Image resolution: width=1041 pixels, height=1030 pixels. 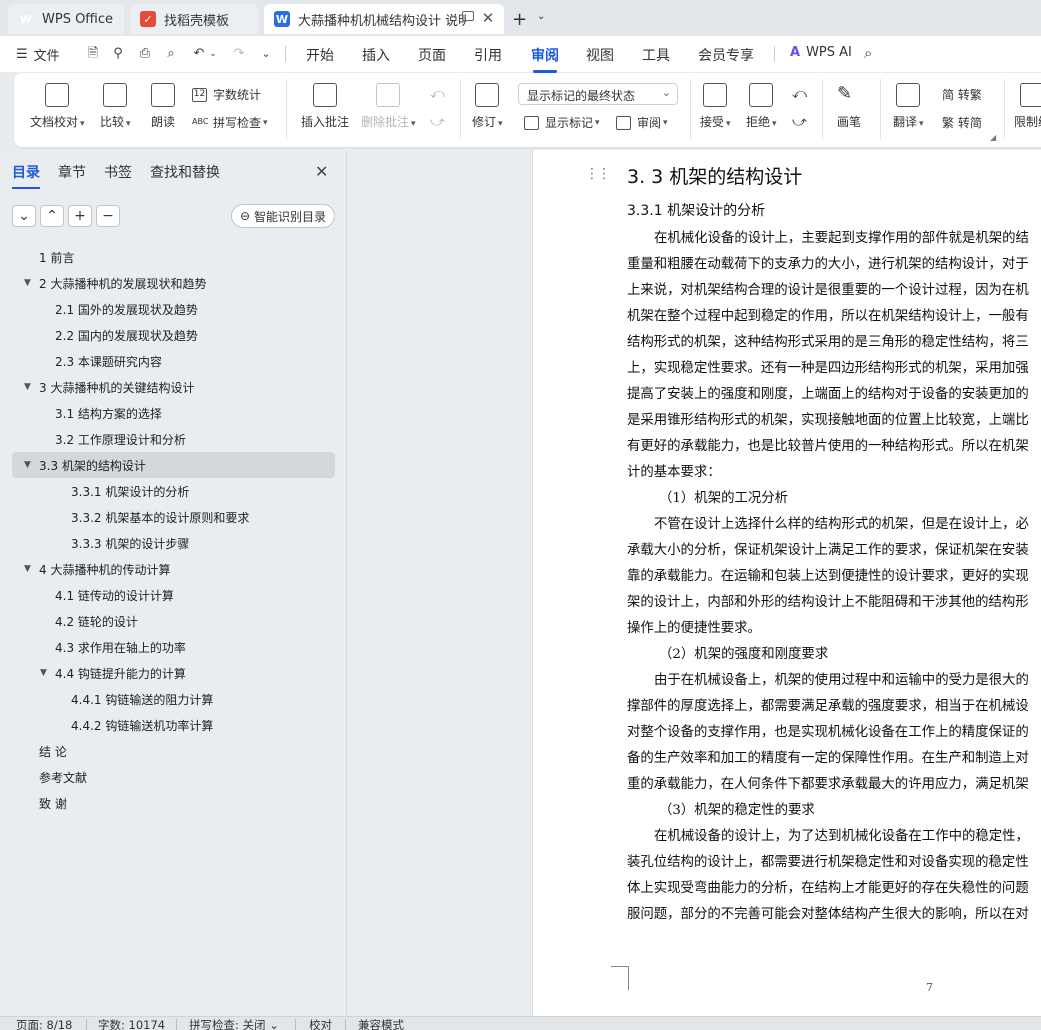 I want to click on print-icon: ⎙, so click(x=145, y=54).